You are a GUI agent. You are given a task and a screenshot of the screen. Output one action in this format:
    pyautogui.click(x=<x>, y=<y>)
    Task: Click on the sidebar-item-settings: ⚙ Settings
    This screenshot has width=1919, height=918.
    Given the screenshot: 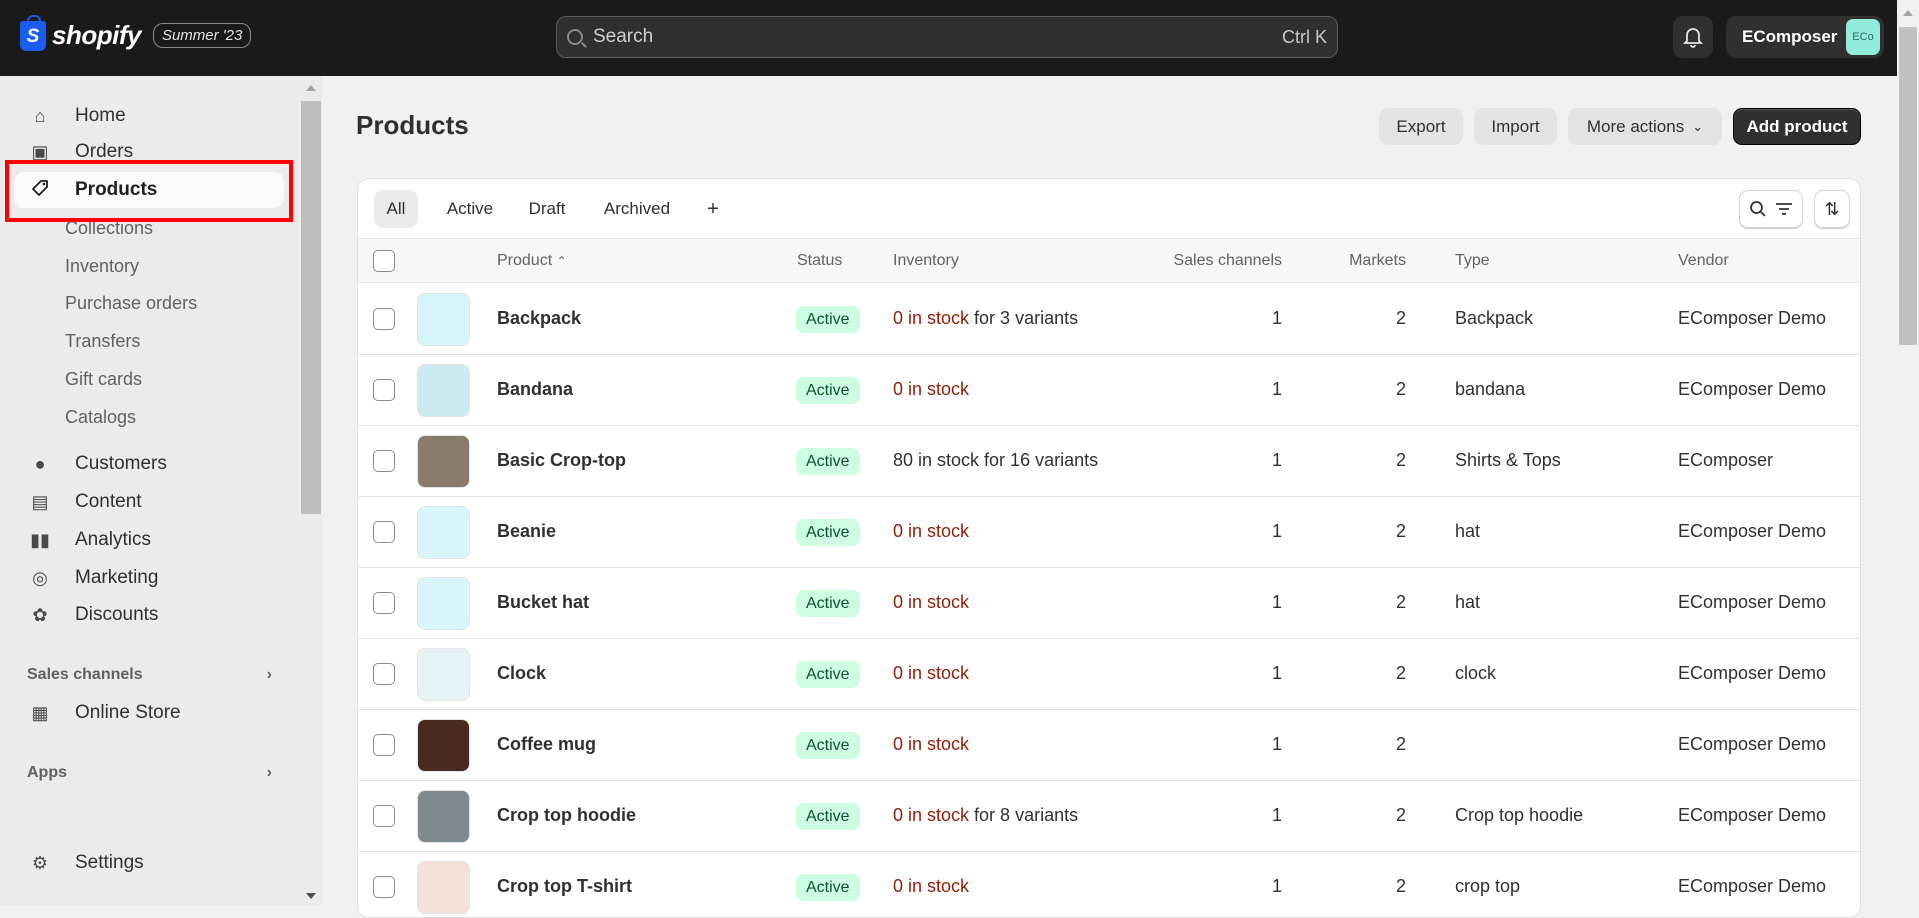 What is the action you would take?
    pyautogui.click(x=149, y=863)
    